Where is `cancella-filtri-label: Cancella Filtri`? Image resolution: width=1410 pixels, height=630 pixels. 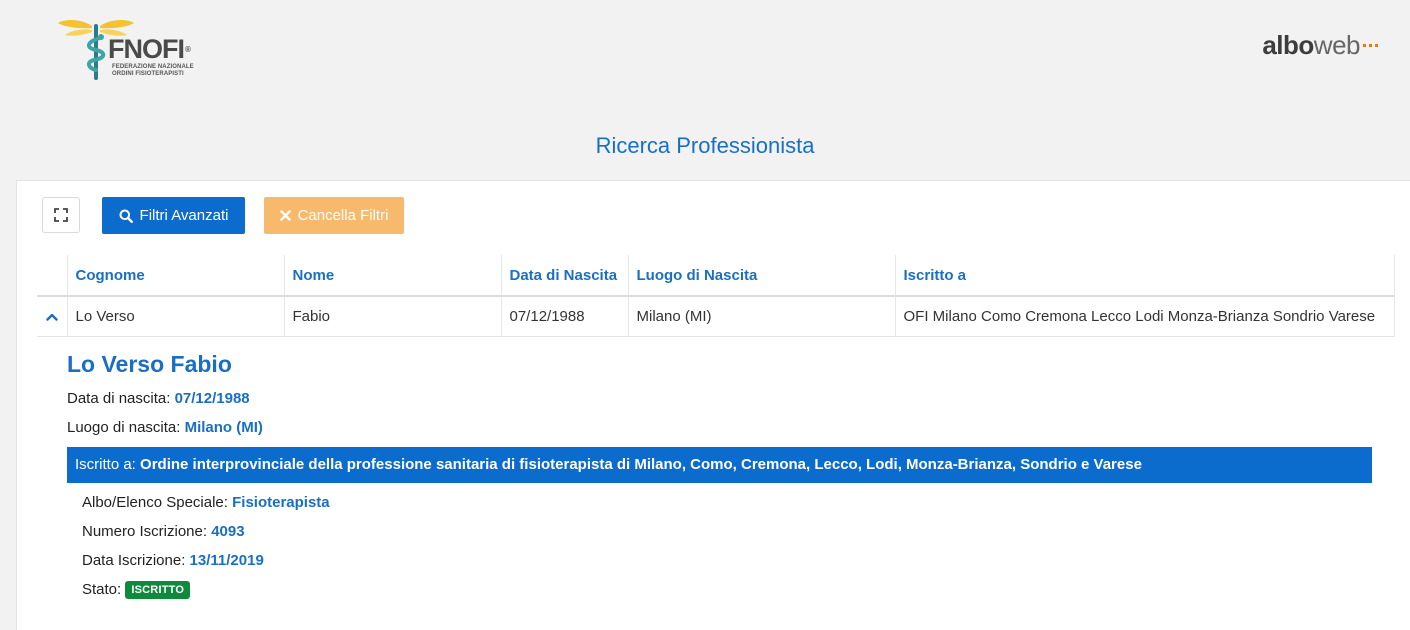 cancella-filtri-label: Cancella Filtri is located at coordinates (343, 215).